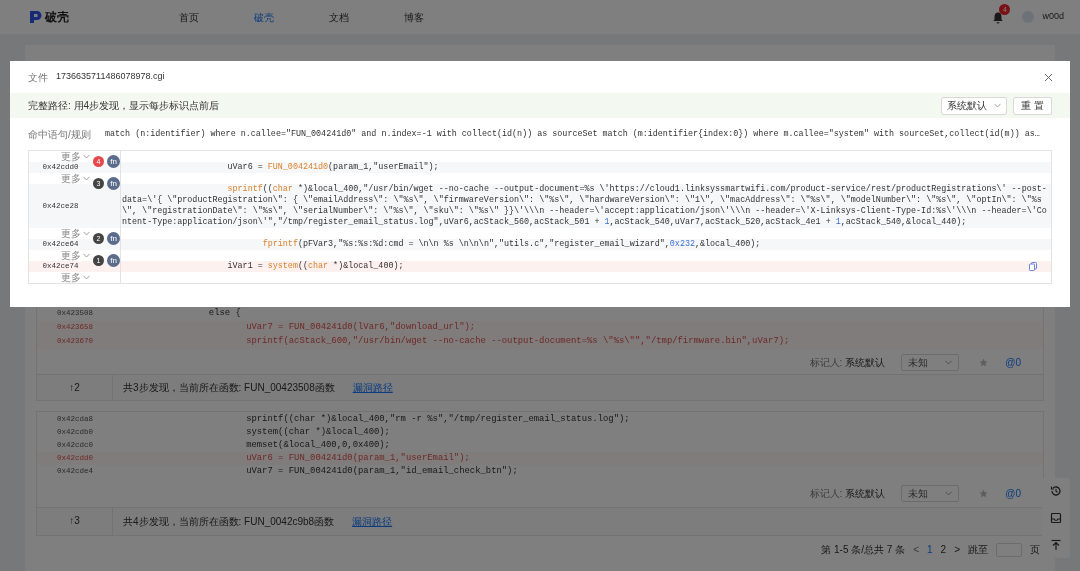  What do you see at coordinates (998, 17) in the screenshot?
I see `bell-icon` at bounding box center [998, 17].